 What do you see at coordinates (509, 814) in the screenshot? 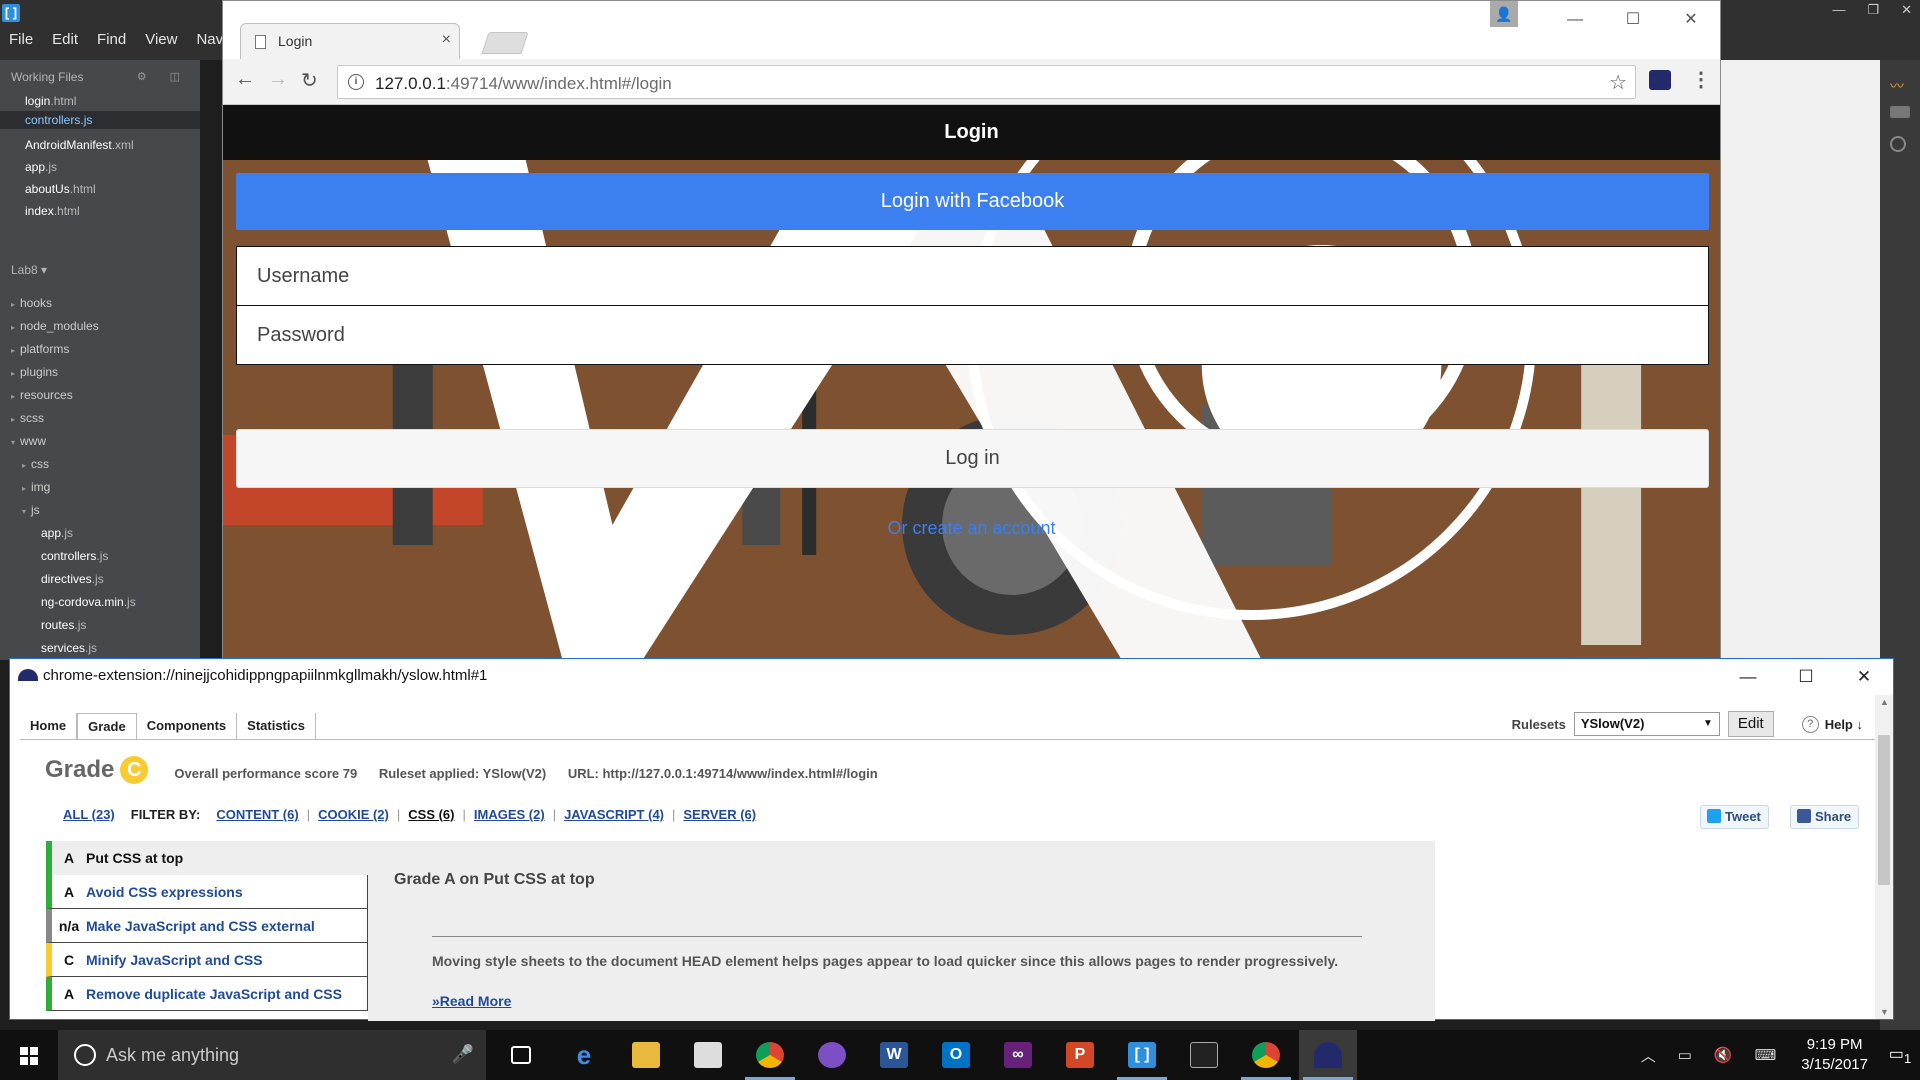
I see `filter-images: IMAGES (2)` at bounding box center [509, 814].